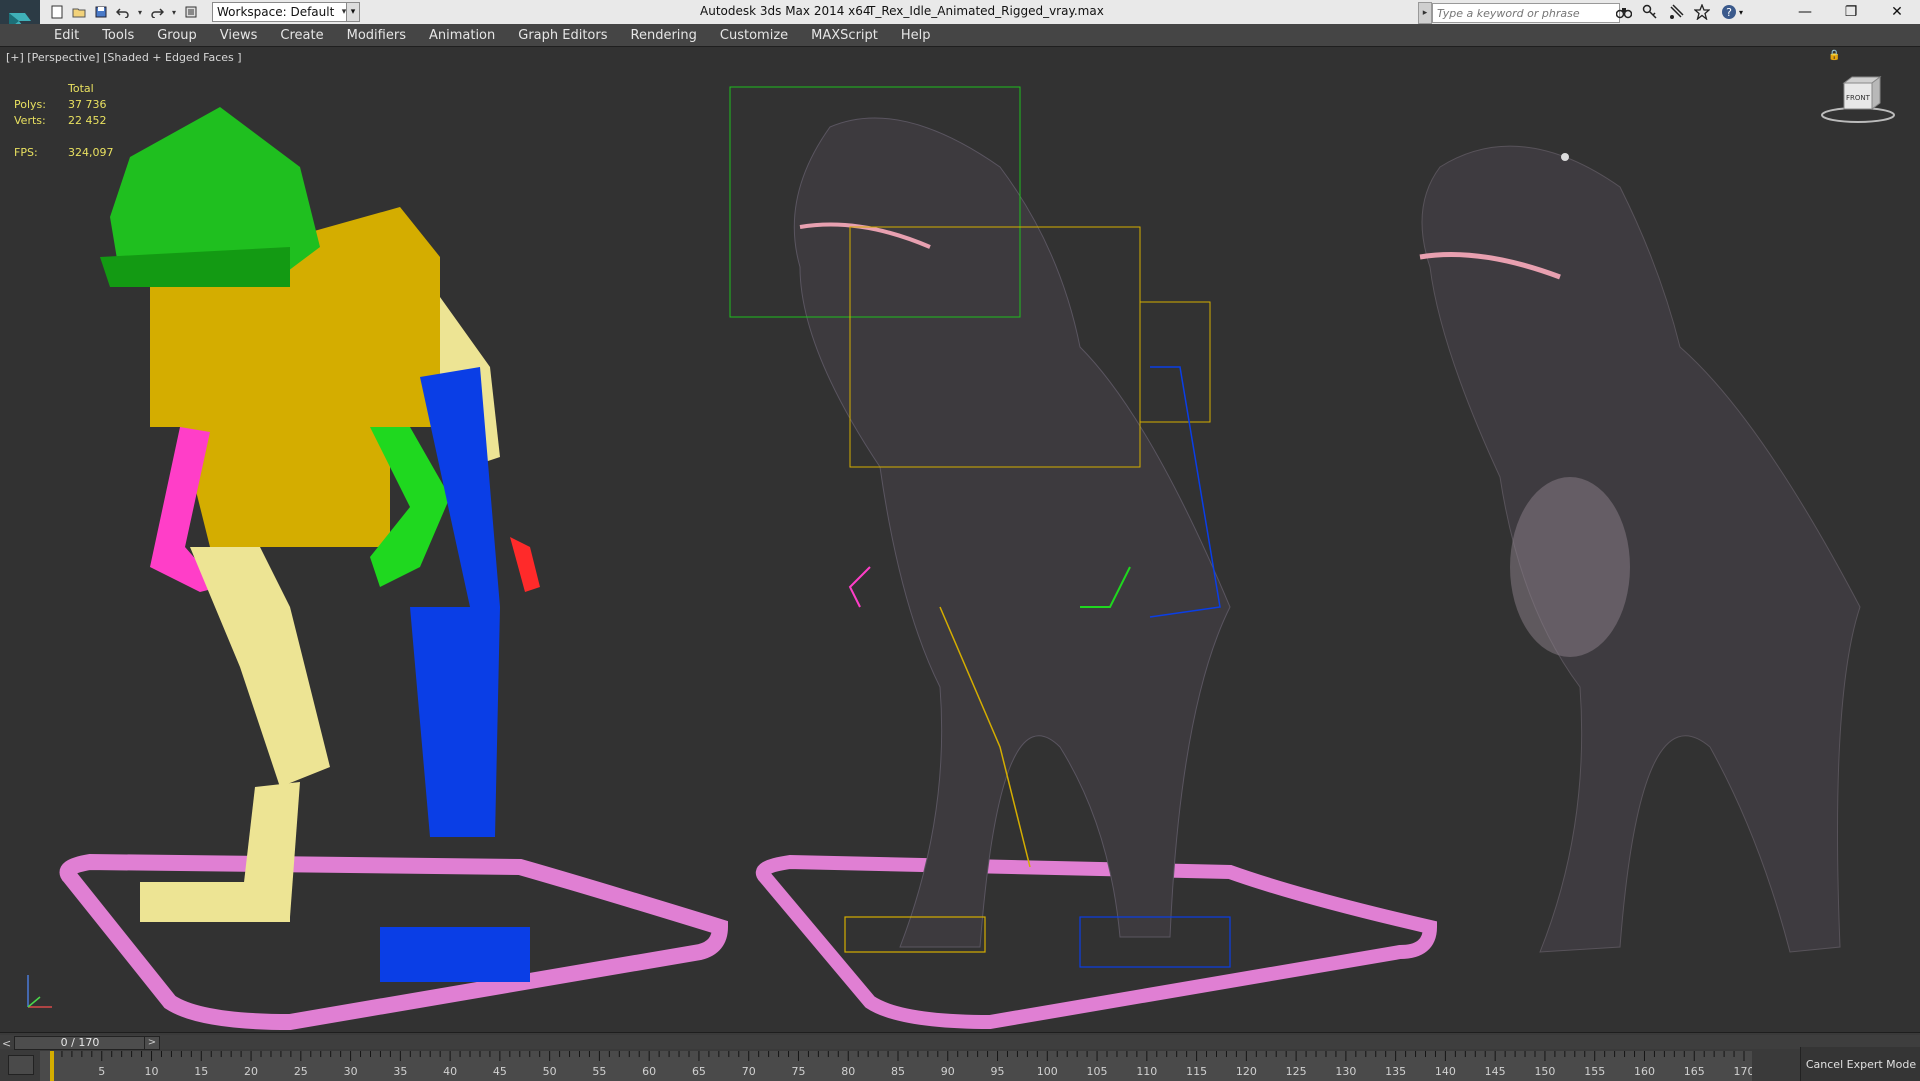 This screenshot has width=1920, height=1081. I want to click on track-tick-label: 145, so click(1495, 1071).